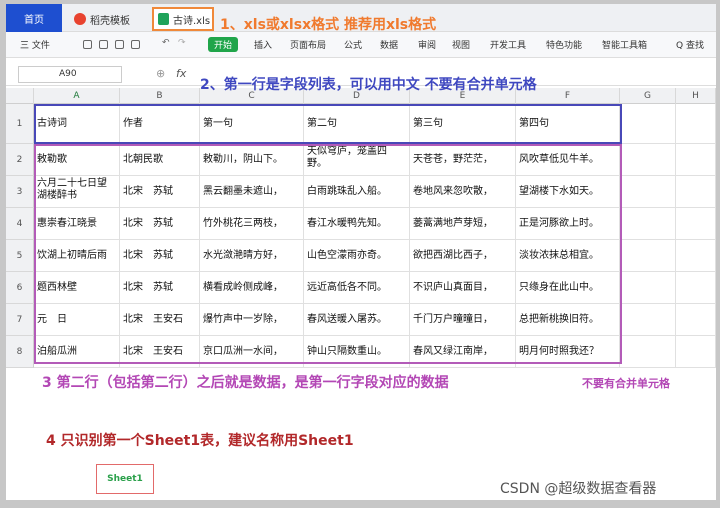  Describe the element at coordinates (70, 74) in the screenshot. I see `name-box: A90` at that location.